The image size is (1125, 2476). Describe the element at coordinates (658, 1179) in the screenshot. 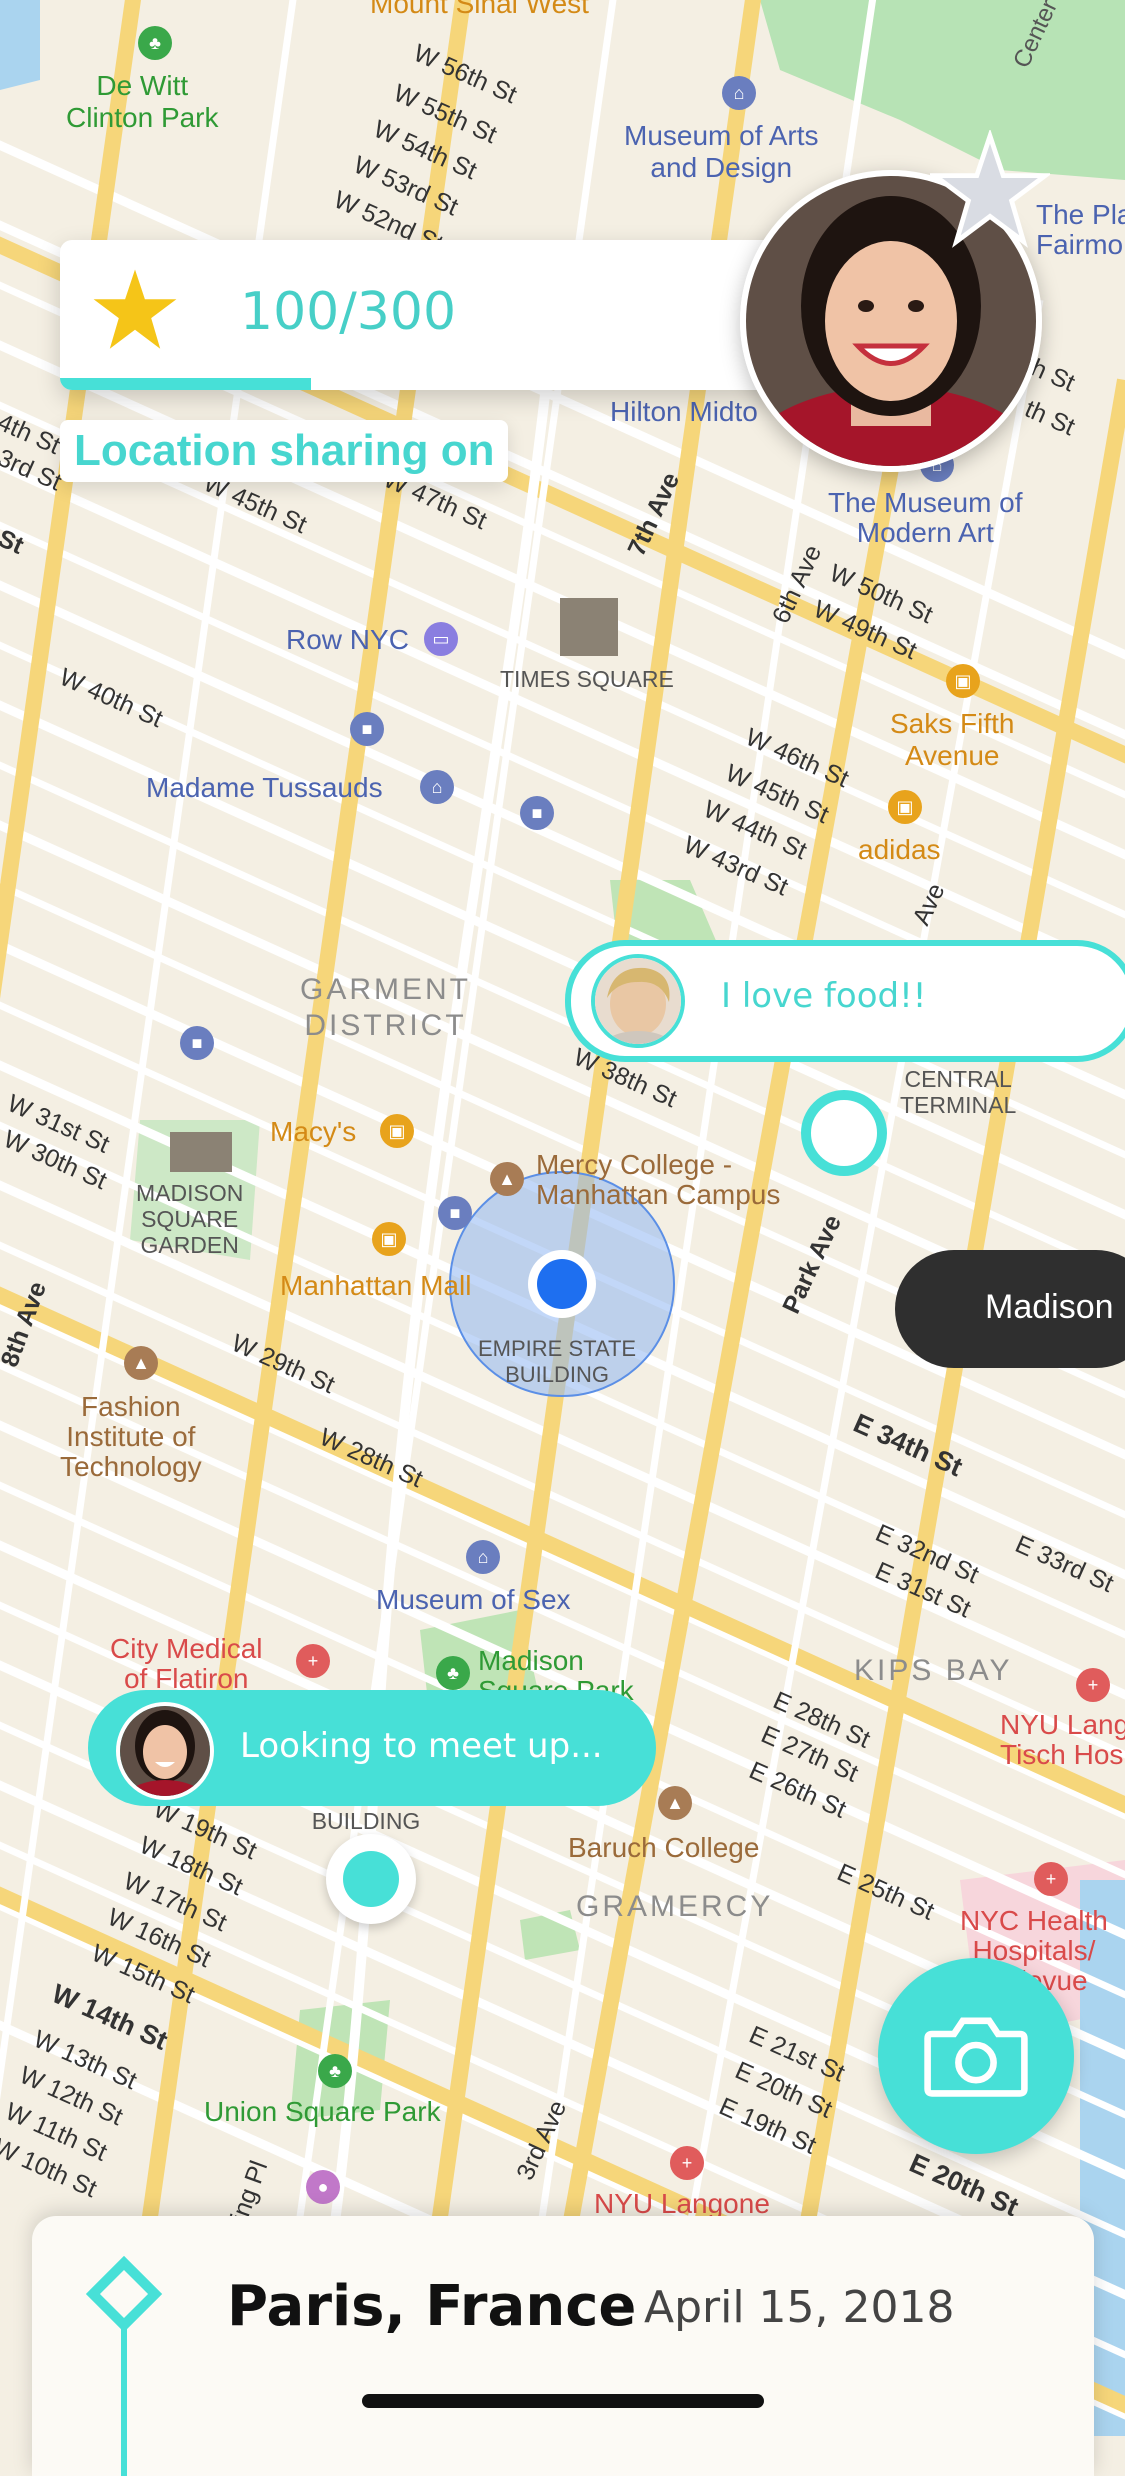

I see `map-label-mercy-college: Mercy College - Manhattan Campus` at that location.